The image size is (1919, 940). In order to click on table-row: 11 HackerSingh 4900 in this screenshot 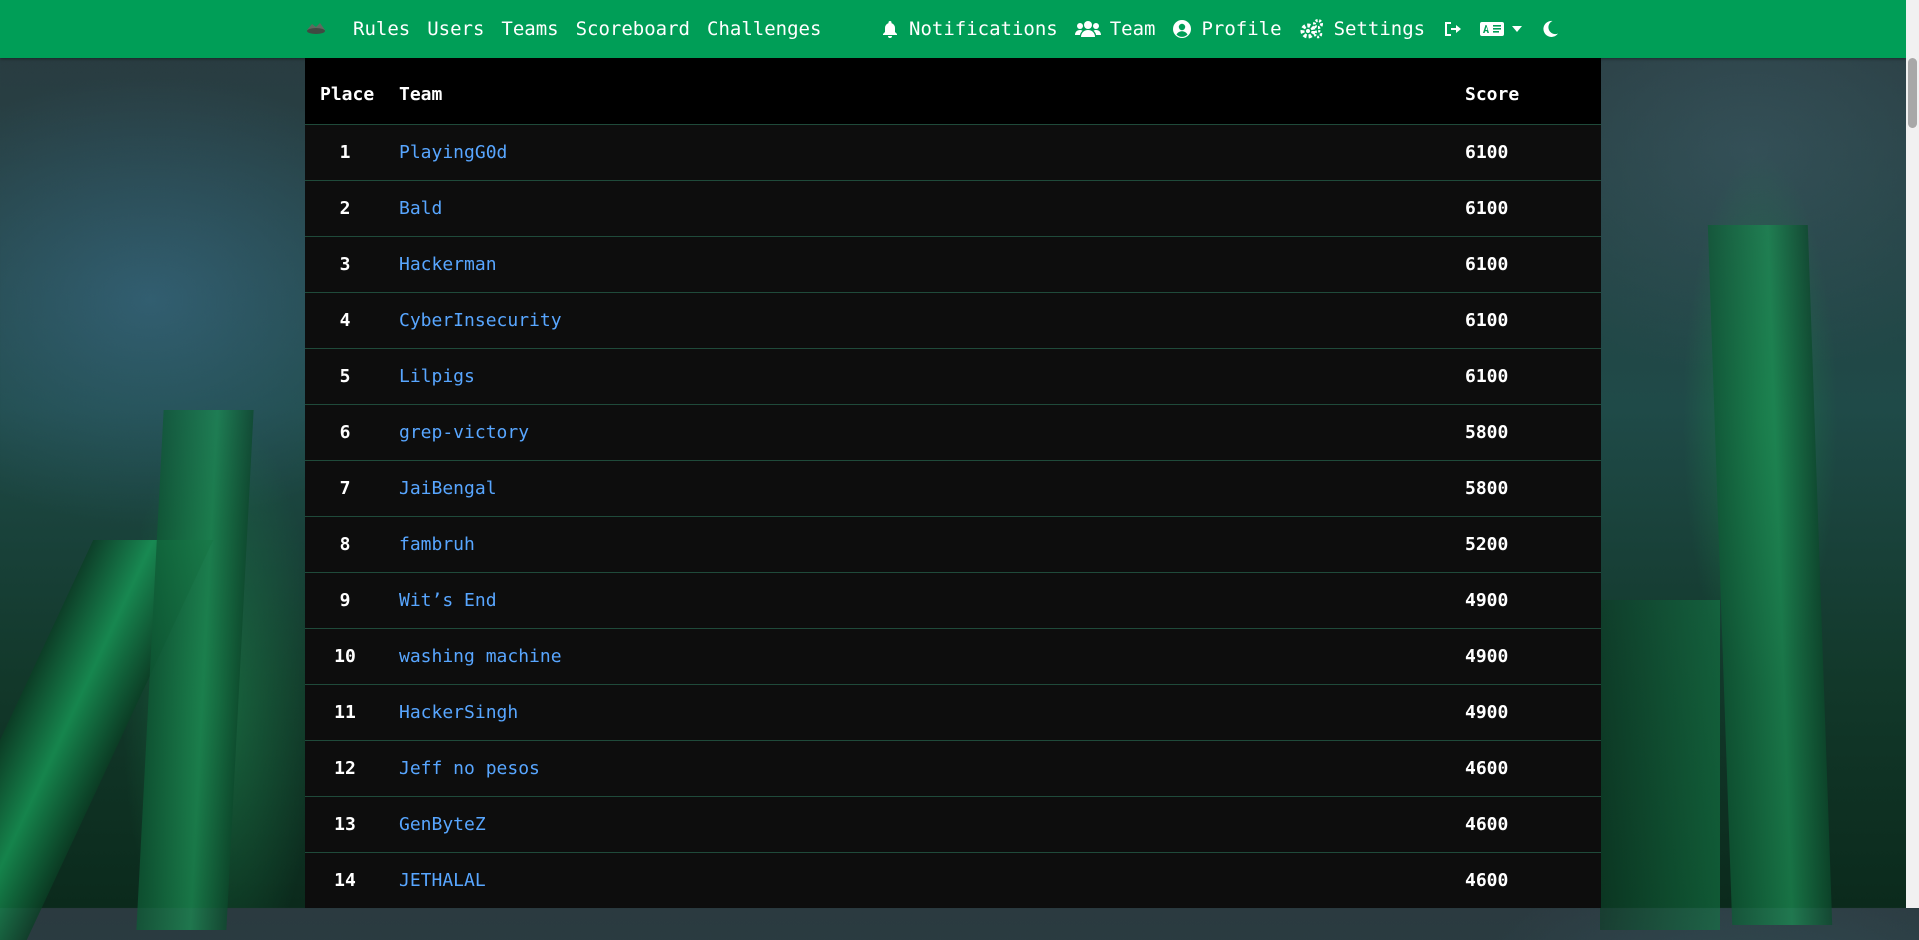, I will do `click(953, 712)`.